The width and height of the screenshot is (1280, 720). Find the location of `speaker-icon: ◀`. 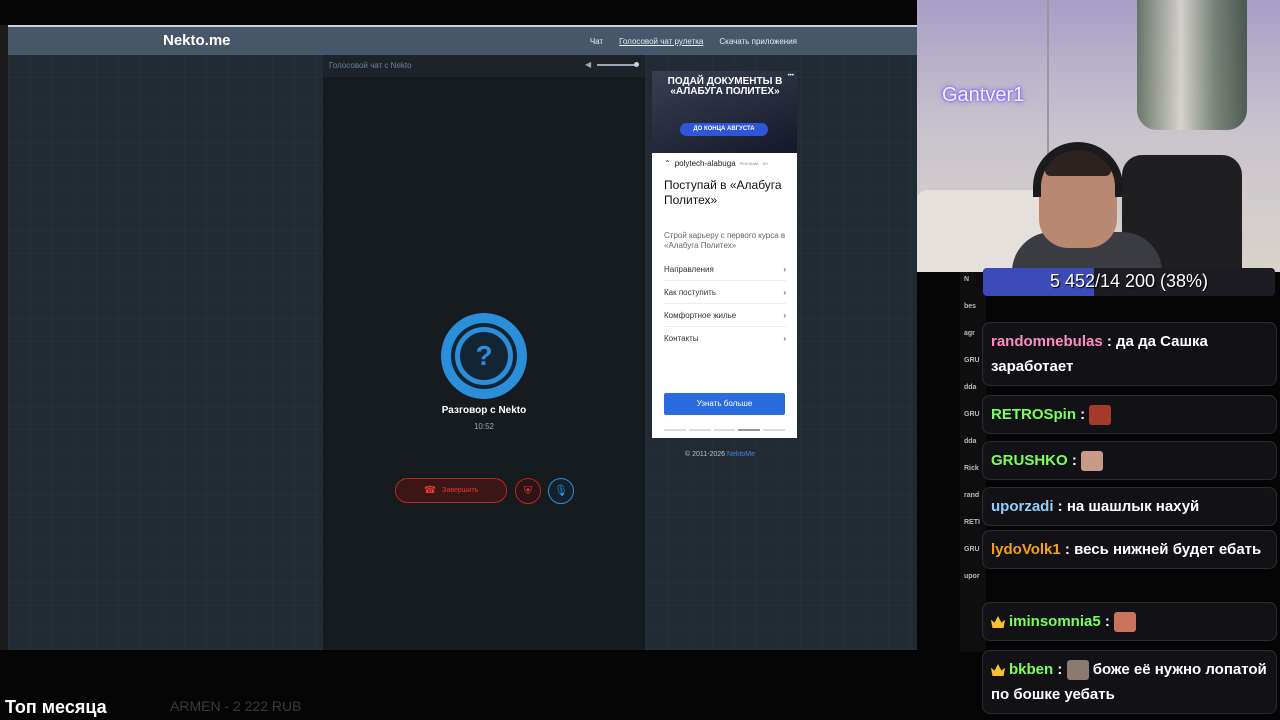

speaker-icon: ◀ is located at coordinates (588, 64).